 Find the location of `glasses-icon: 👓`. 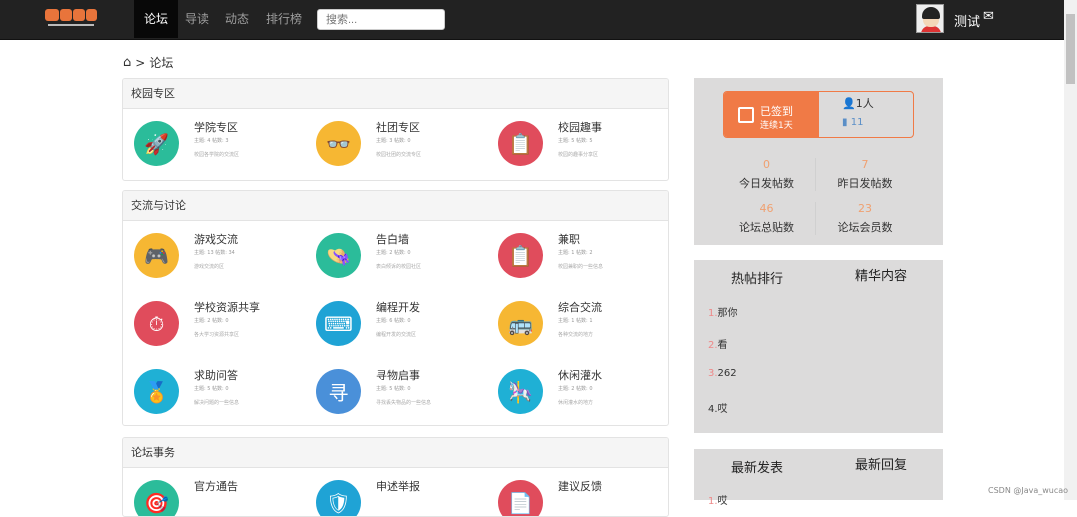

glasses-icon: 👓 is located at coordinates (338, 143).